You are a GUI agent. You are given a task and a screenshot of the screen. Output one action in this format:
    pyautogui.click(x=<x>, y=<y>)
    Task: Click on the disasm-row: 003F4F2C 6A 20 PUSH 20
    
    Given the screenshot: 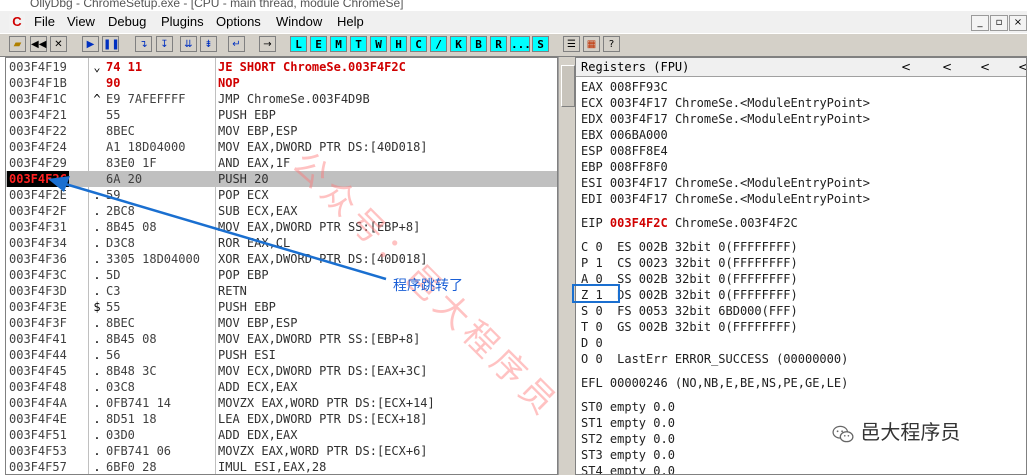 What is the action you would take?
    pyautogui.click(x=281, y=179)
    